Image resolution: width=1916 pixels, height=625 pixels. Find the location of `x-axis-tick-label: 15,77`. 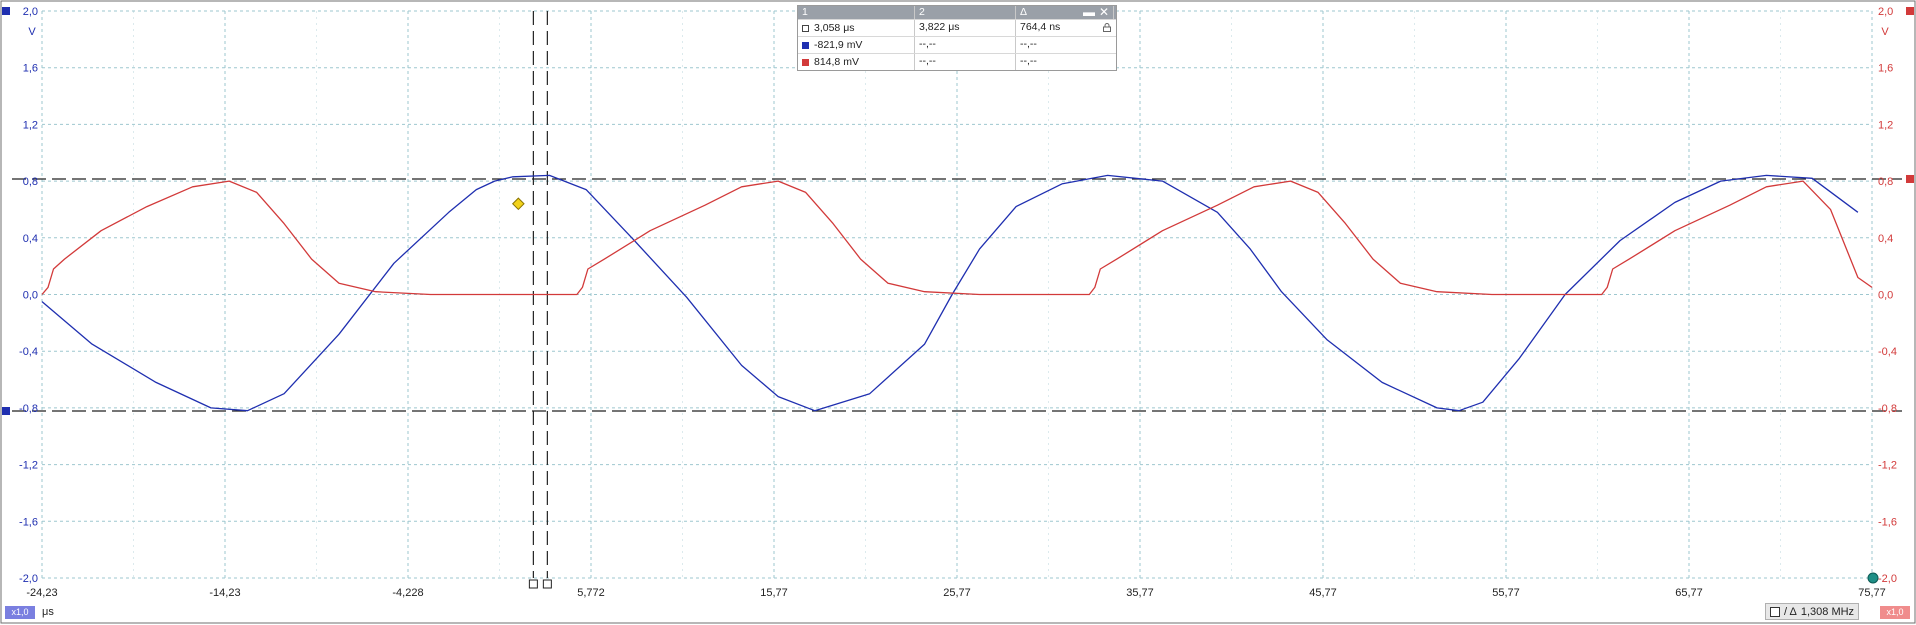

x-axis-tick-label: 15,77 is located at coordinates (774, 593).